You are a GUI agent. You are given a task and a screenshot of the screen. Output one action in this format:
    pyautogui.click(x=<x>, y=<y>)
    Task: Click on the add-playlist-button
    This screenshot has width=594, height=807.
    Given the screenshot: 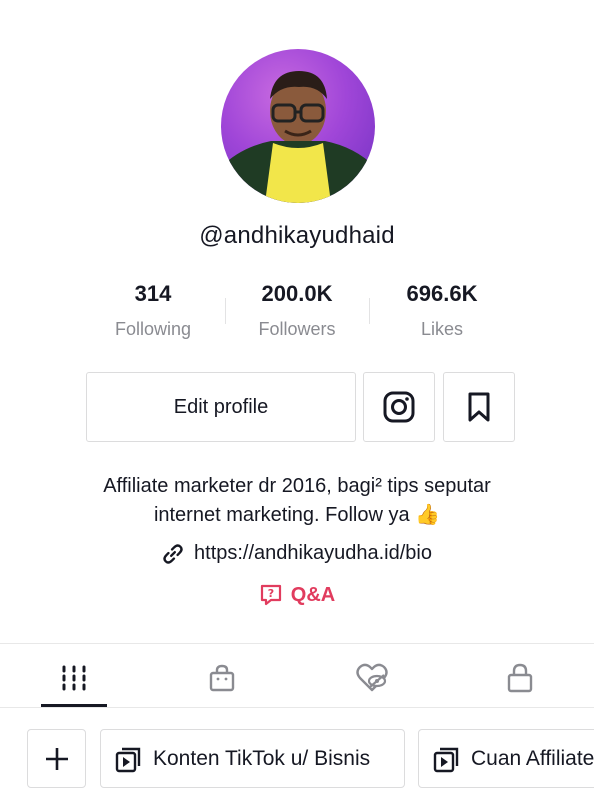 What is the action you would take?
    pyautogui.click(x=56, y=758)
    